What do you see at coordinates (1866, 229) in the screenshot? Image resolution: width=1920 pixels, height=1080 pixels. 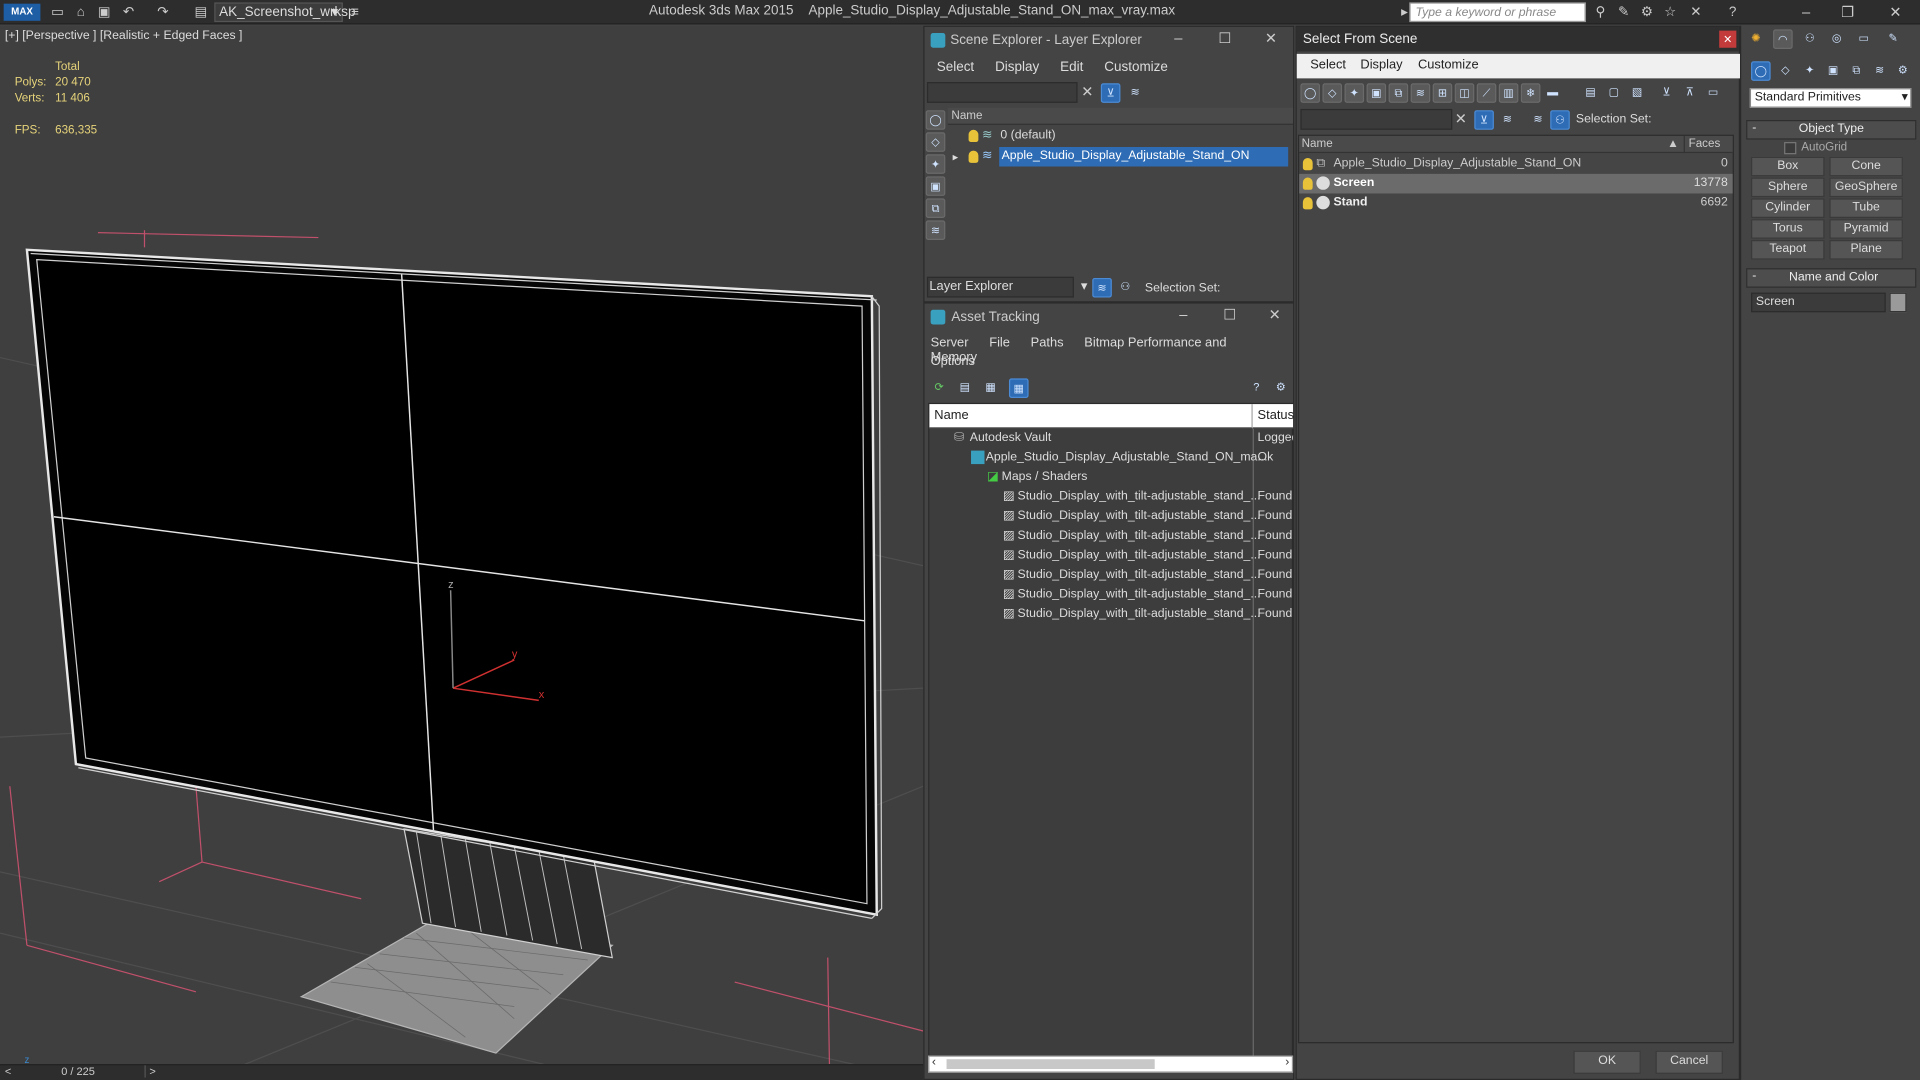 I see `pyramid-button: Pyramid` at bounding box center [1866, 229].